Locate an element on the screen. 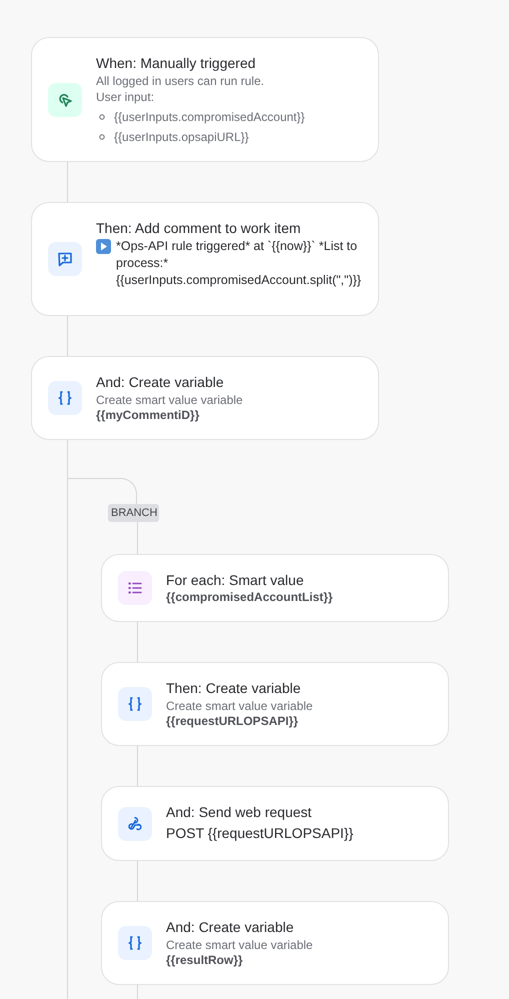 Image resolution: width=509 pixels, height=999 pixels. cursor-click-icon is located at coordinates (65, 100).